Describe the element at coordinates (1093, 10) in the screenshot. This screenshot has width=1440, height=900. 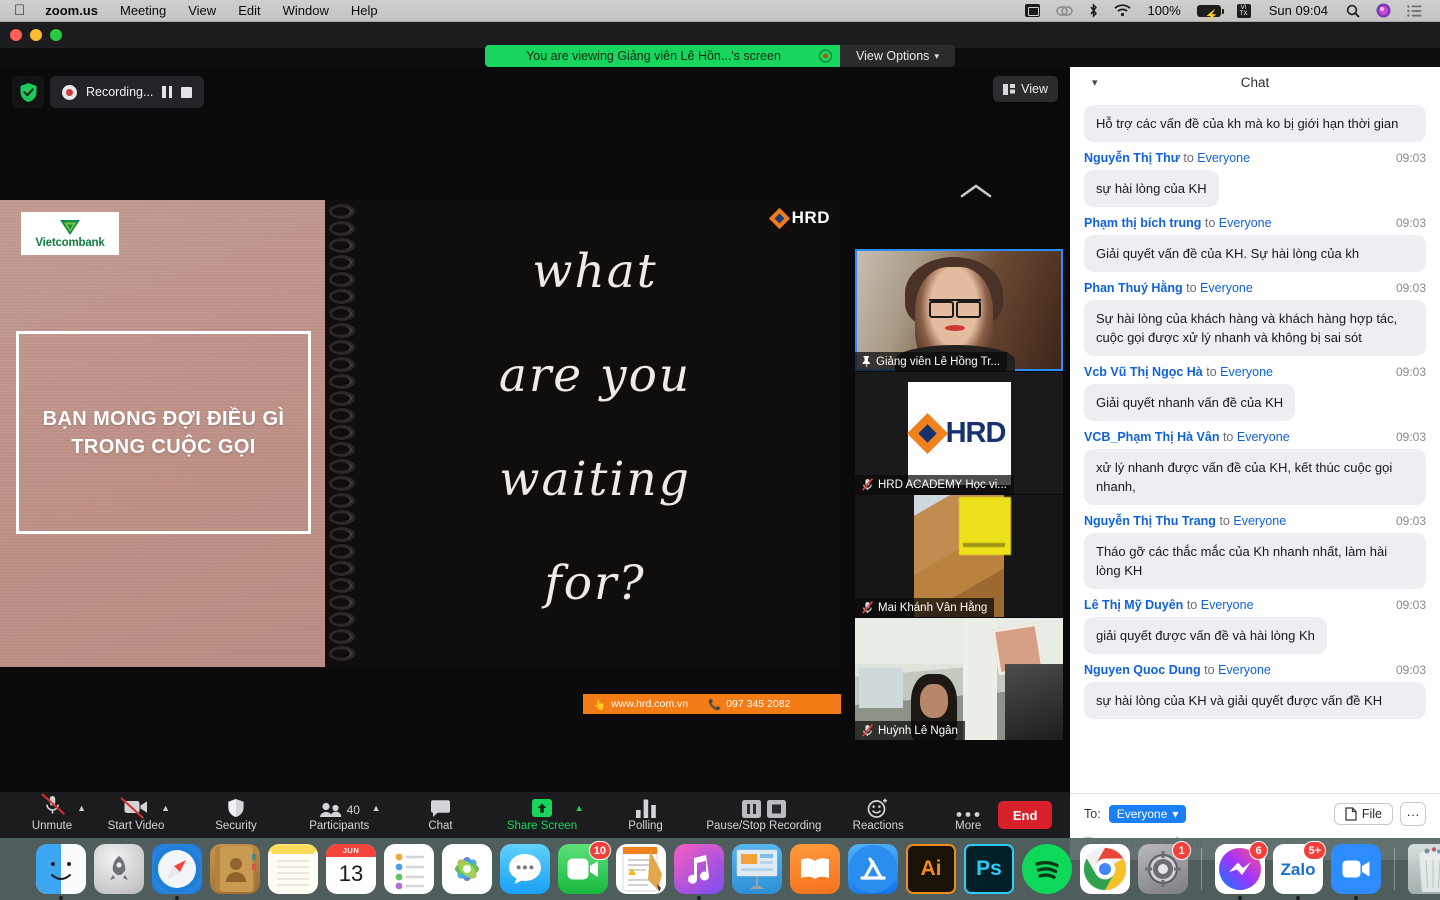
I see `bluetooth-icon` at that location.